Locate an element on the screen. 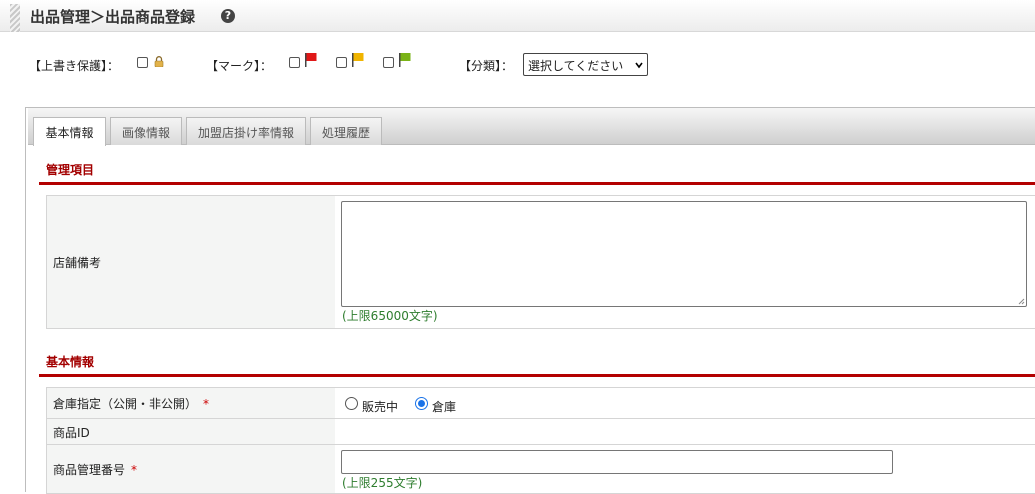 This screenshot has width=1035, height=494. radio-warehouse is located at coordinates (421, 403).